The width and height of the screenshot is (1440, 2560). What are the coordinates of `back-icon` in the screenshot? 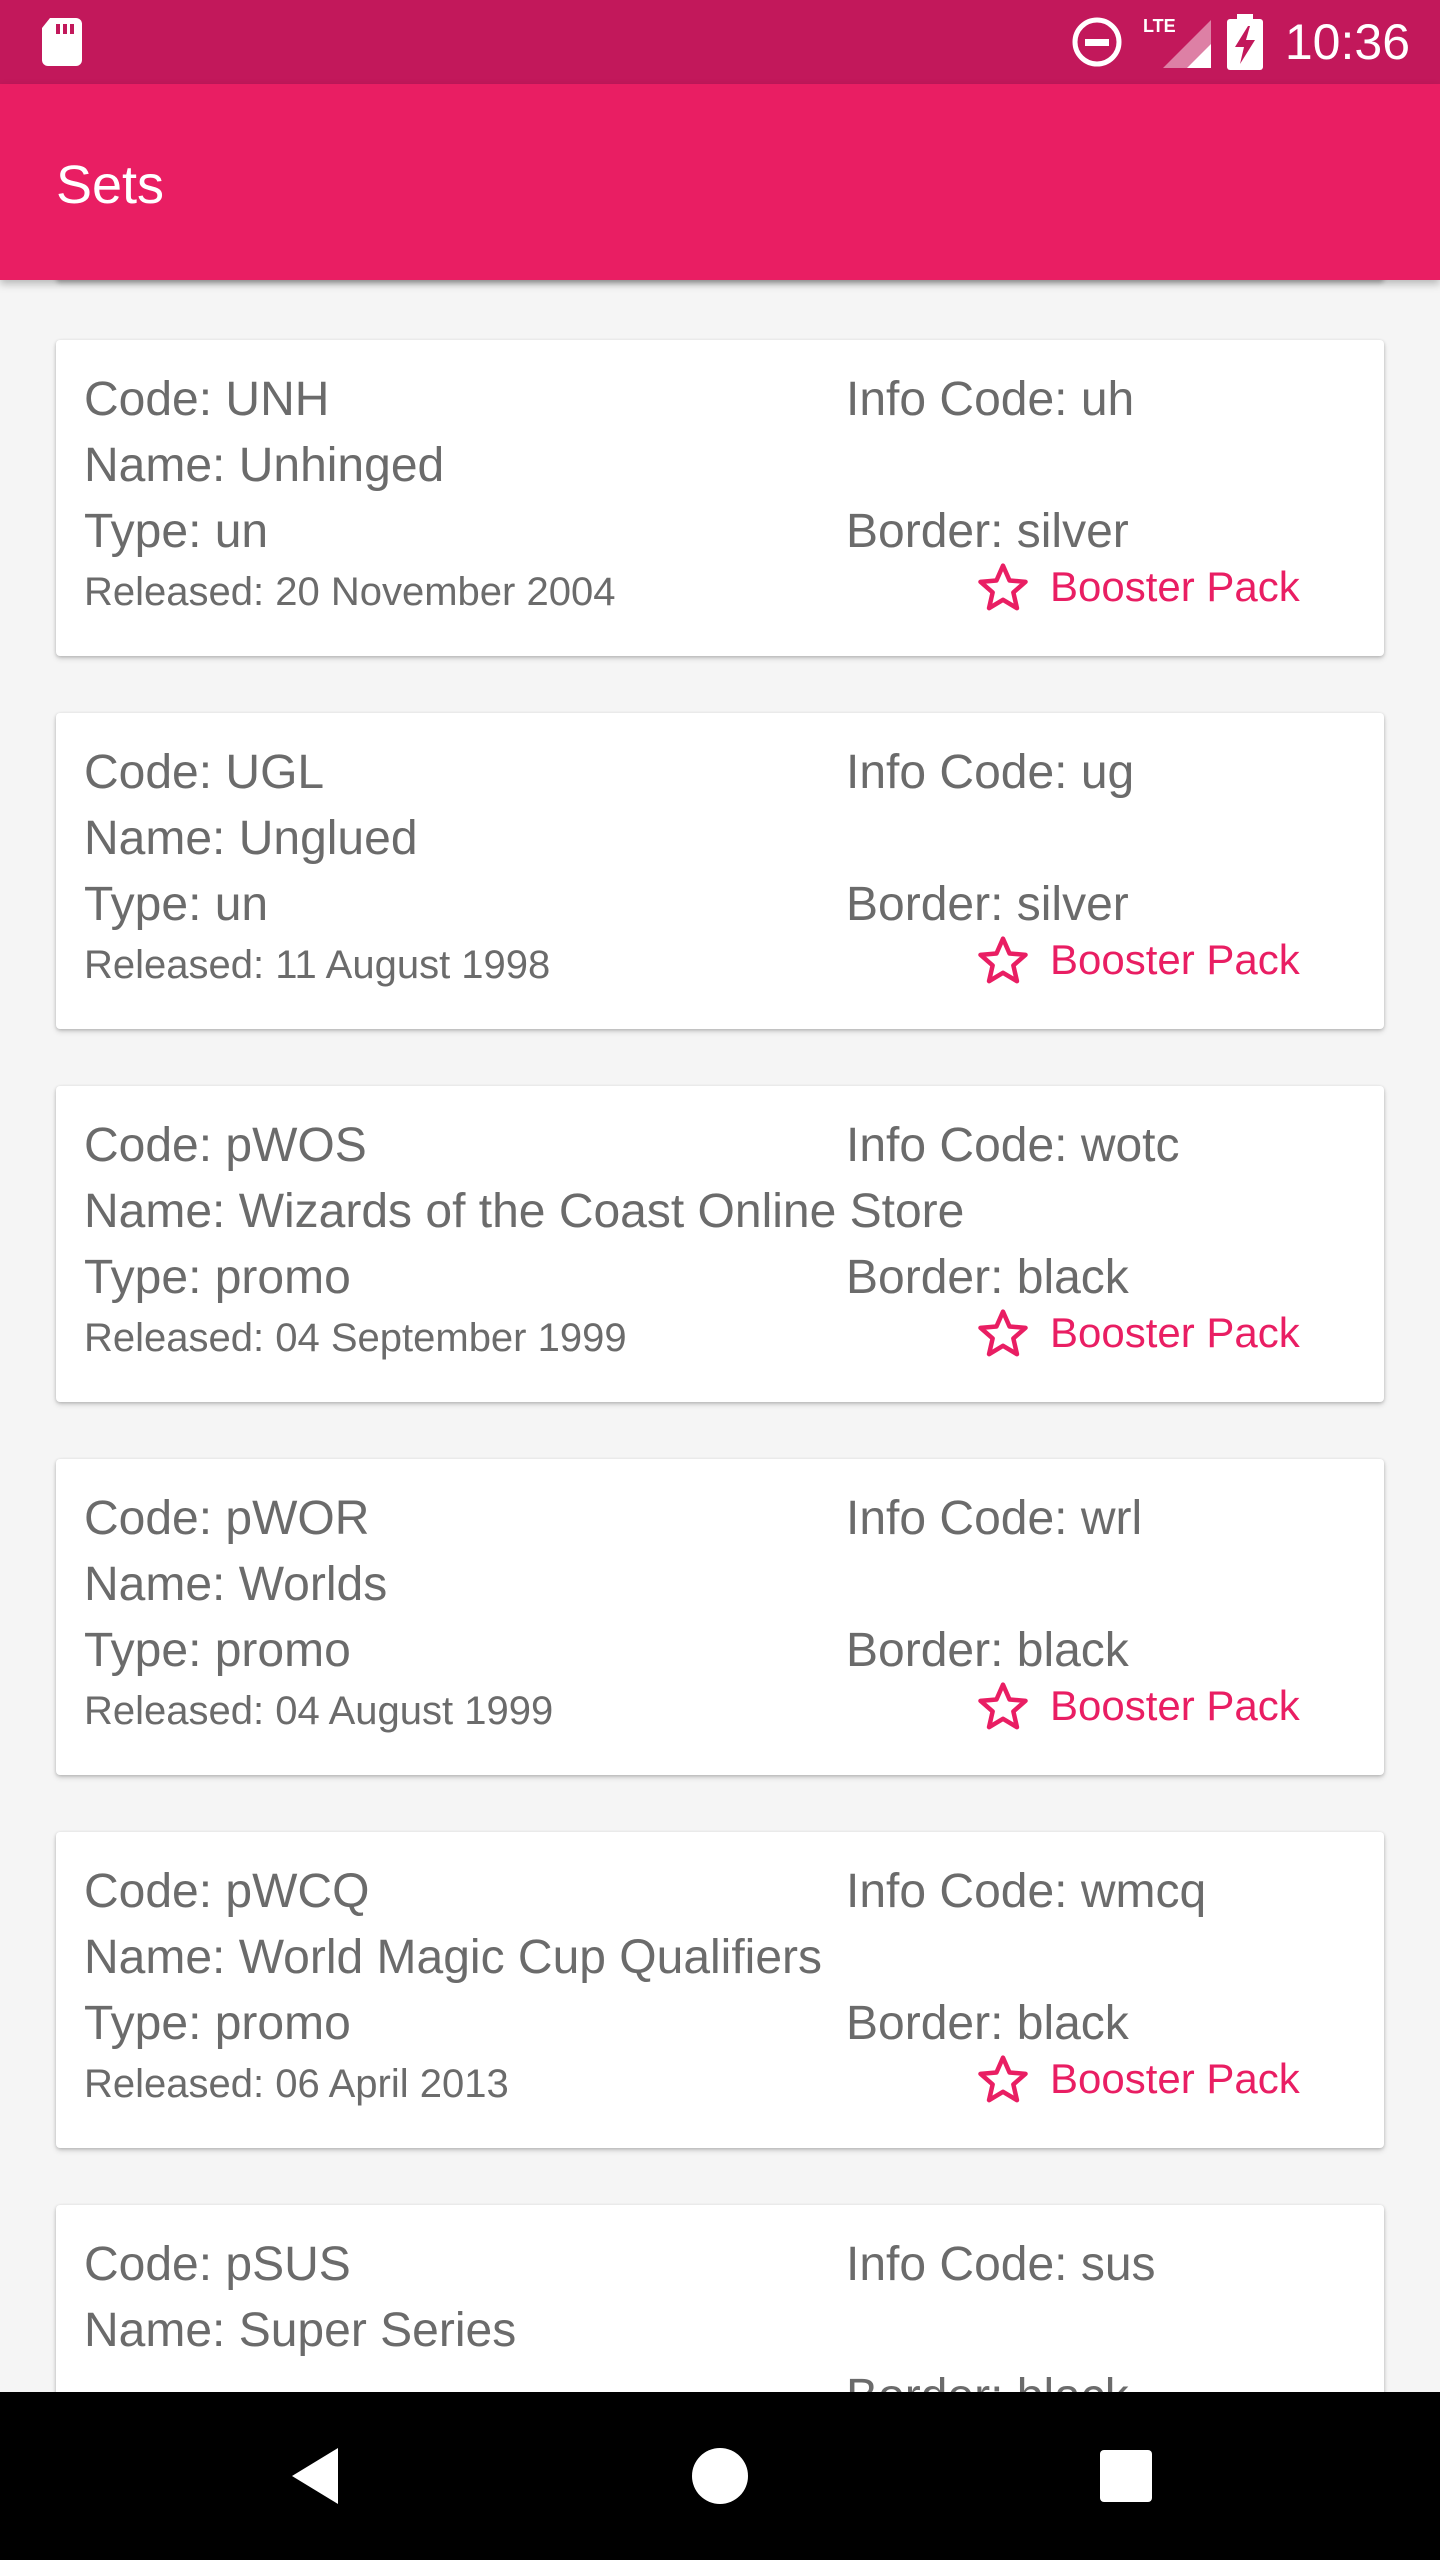 It's located at (315, 2476).